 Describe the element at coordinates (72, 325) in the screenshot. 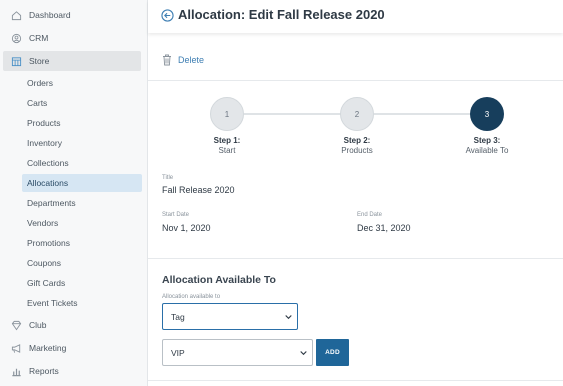

I see `sidebar-item-club: Club` at that location.